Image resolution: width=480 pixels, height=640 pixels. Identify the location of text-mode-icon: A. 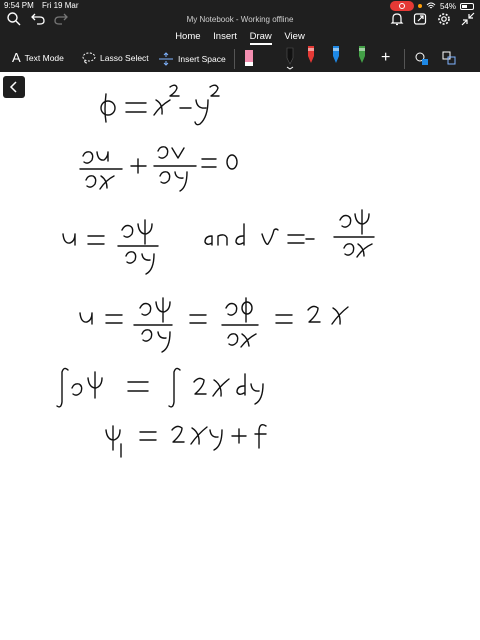
(16, 57).